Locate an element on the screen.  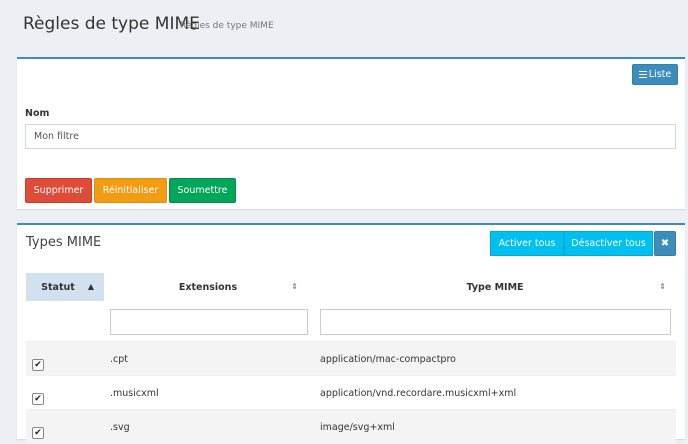
table-row: ✔ .cpt application/mac-compactpro is located at coordinates (351, 358).